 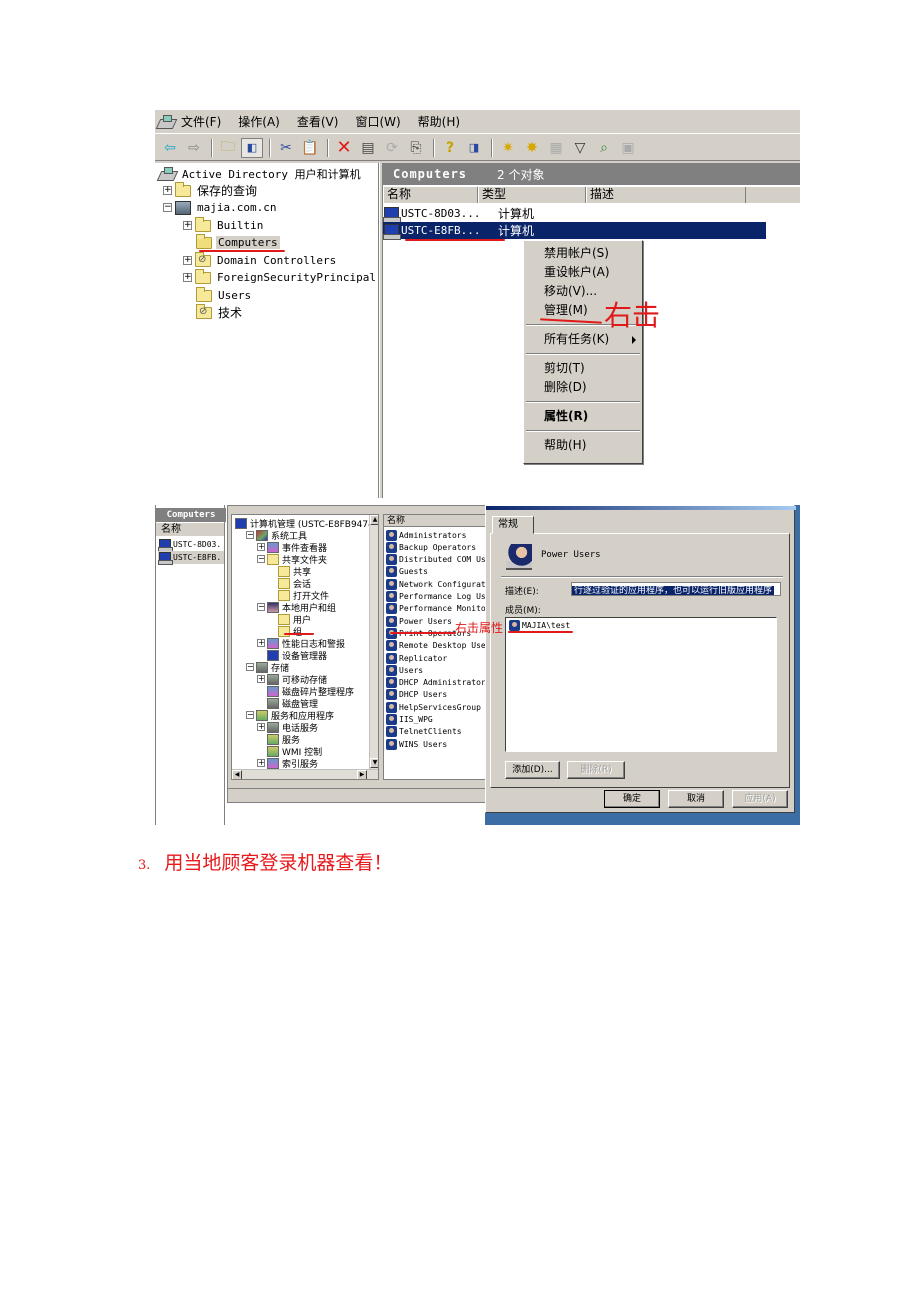 What do you see at coordinates (305, 774) in the screenshot?
I see `horizontal-scrollbar: ◀ ▶` at bounding box center [305, 774].